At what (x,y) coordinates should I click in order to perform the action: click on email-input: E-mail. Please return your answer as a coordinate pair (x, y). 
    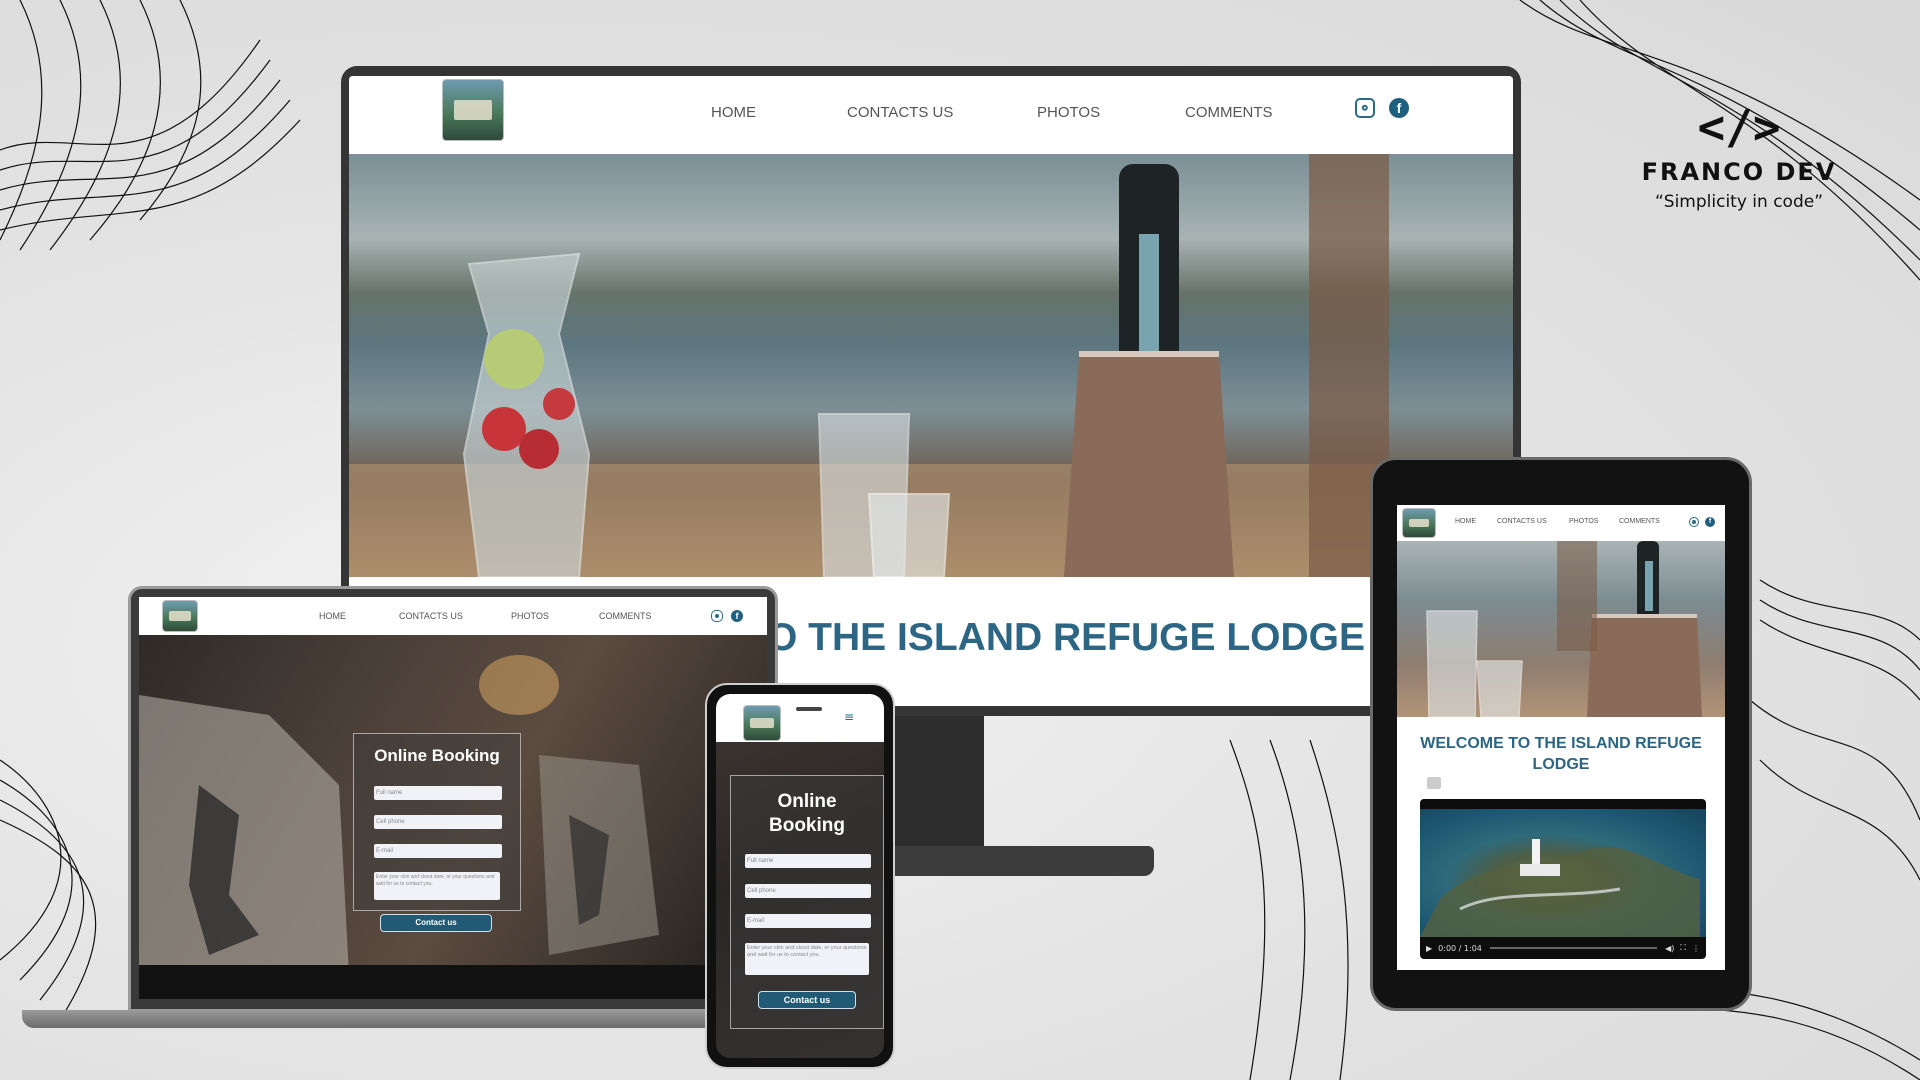
    Looking at the image, I should click on (808, 921).